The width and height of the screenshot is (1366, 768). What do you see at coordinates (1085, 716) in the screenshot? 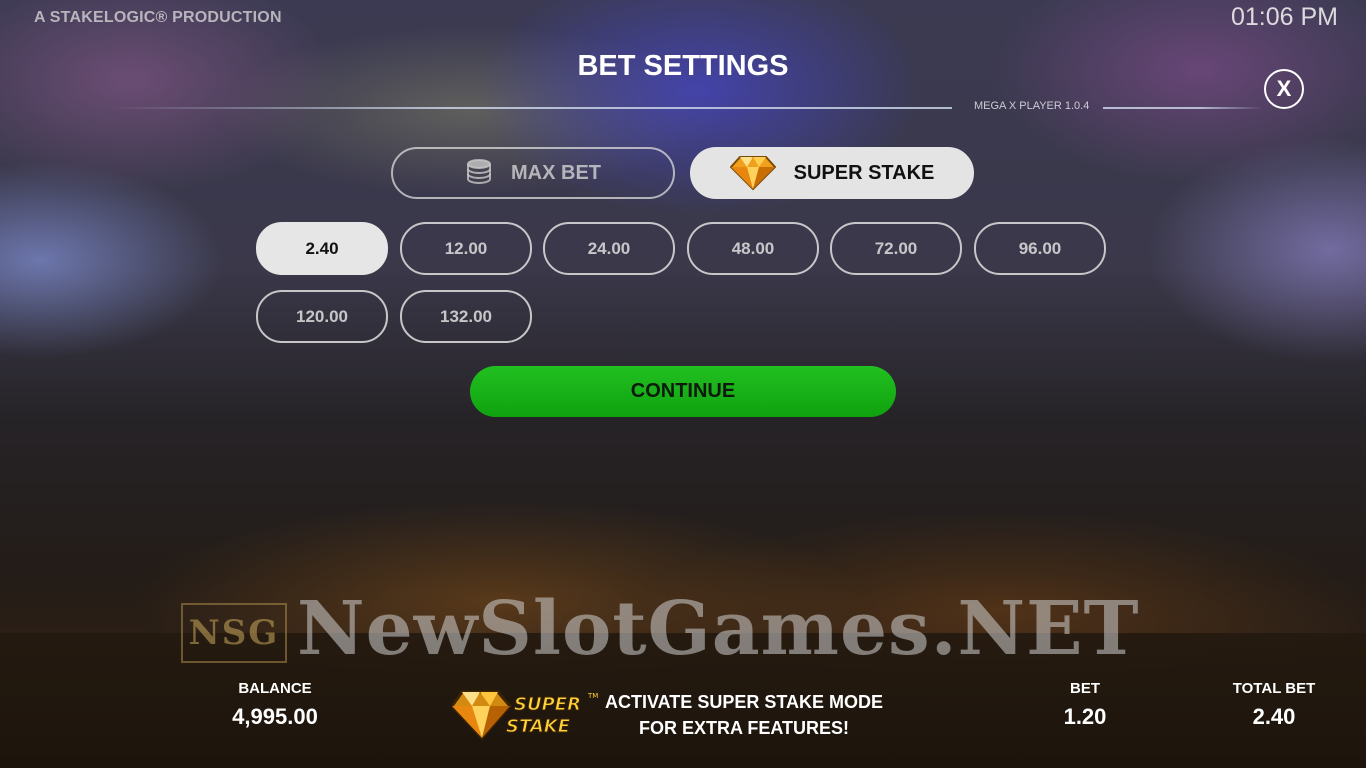
I see `bet-value: 1.20` at bounding box center [1085, 716].